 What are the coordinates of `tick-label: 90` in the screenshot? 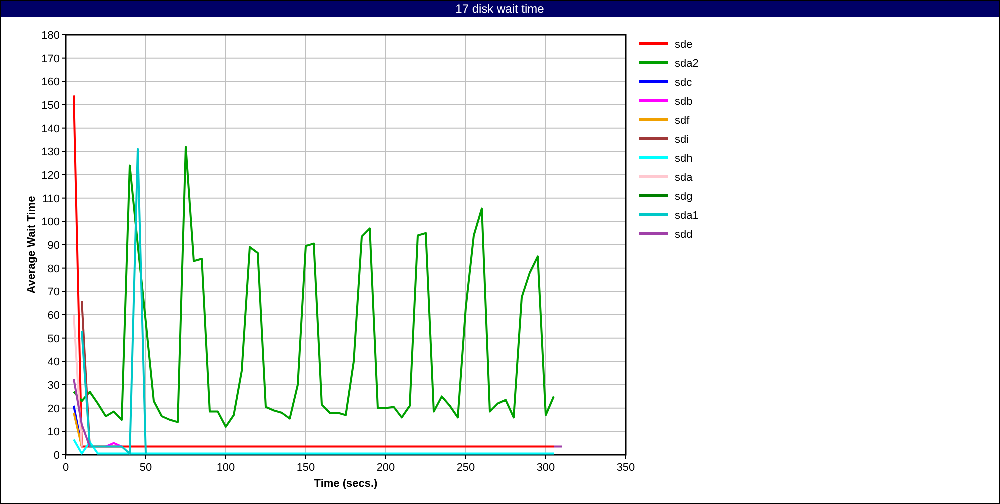 It's located at (54, 246).